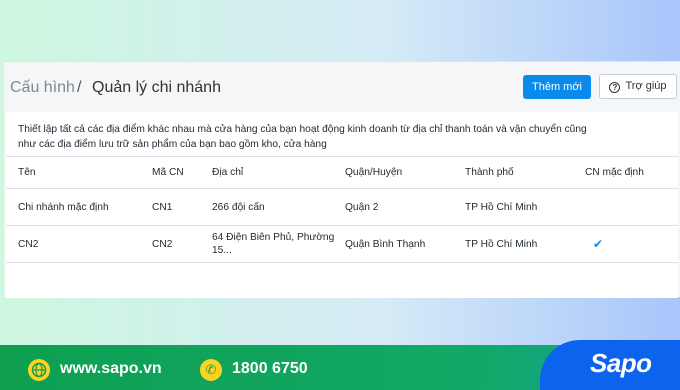 The image size is (680, 390). I want to click on cell-address: 266 đội cấn, so click(278, 207).